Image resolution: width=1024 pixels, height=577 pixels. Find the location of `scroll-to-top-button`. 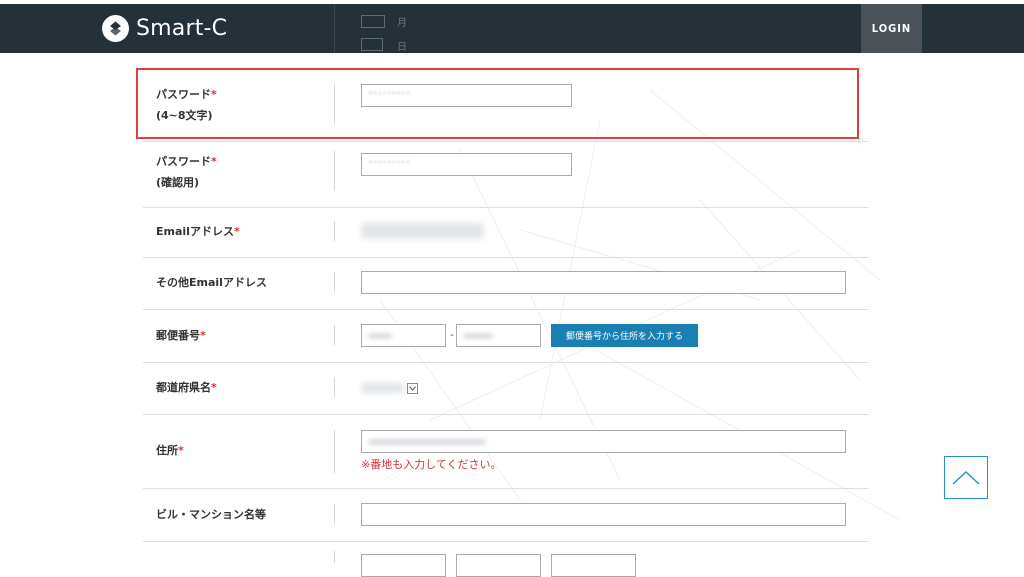

scroll-to-top-button is located at coordinates (966, 477).